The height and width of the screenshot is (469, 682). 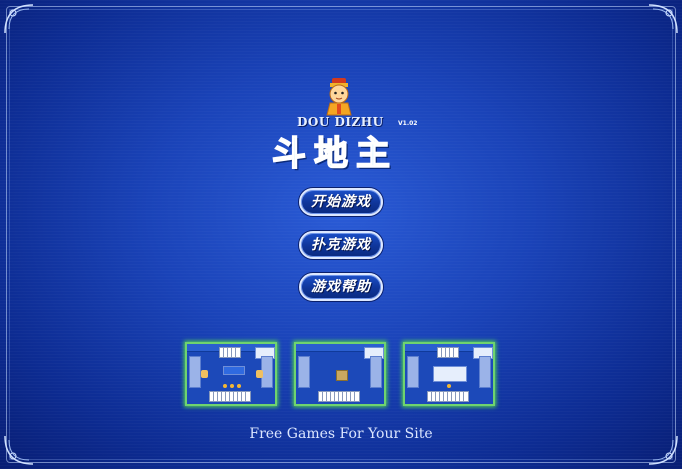 What do you see at coordinates (341, 434) in the screenshot?
I see `tagline: Free Games For Your Site` at bounding box center [341, 434].